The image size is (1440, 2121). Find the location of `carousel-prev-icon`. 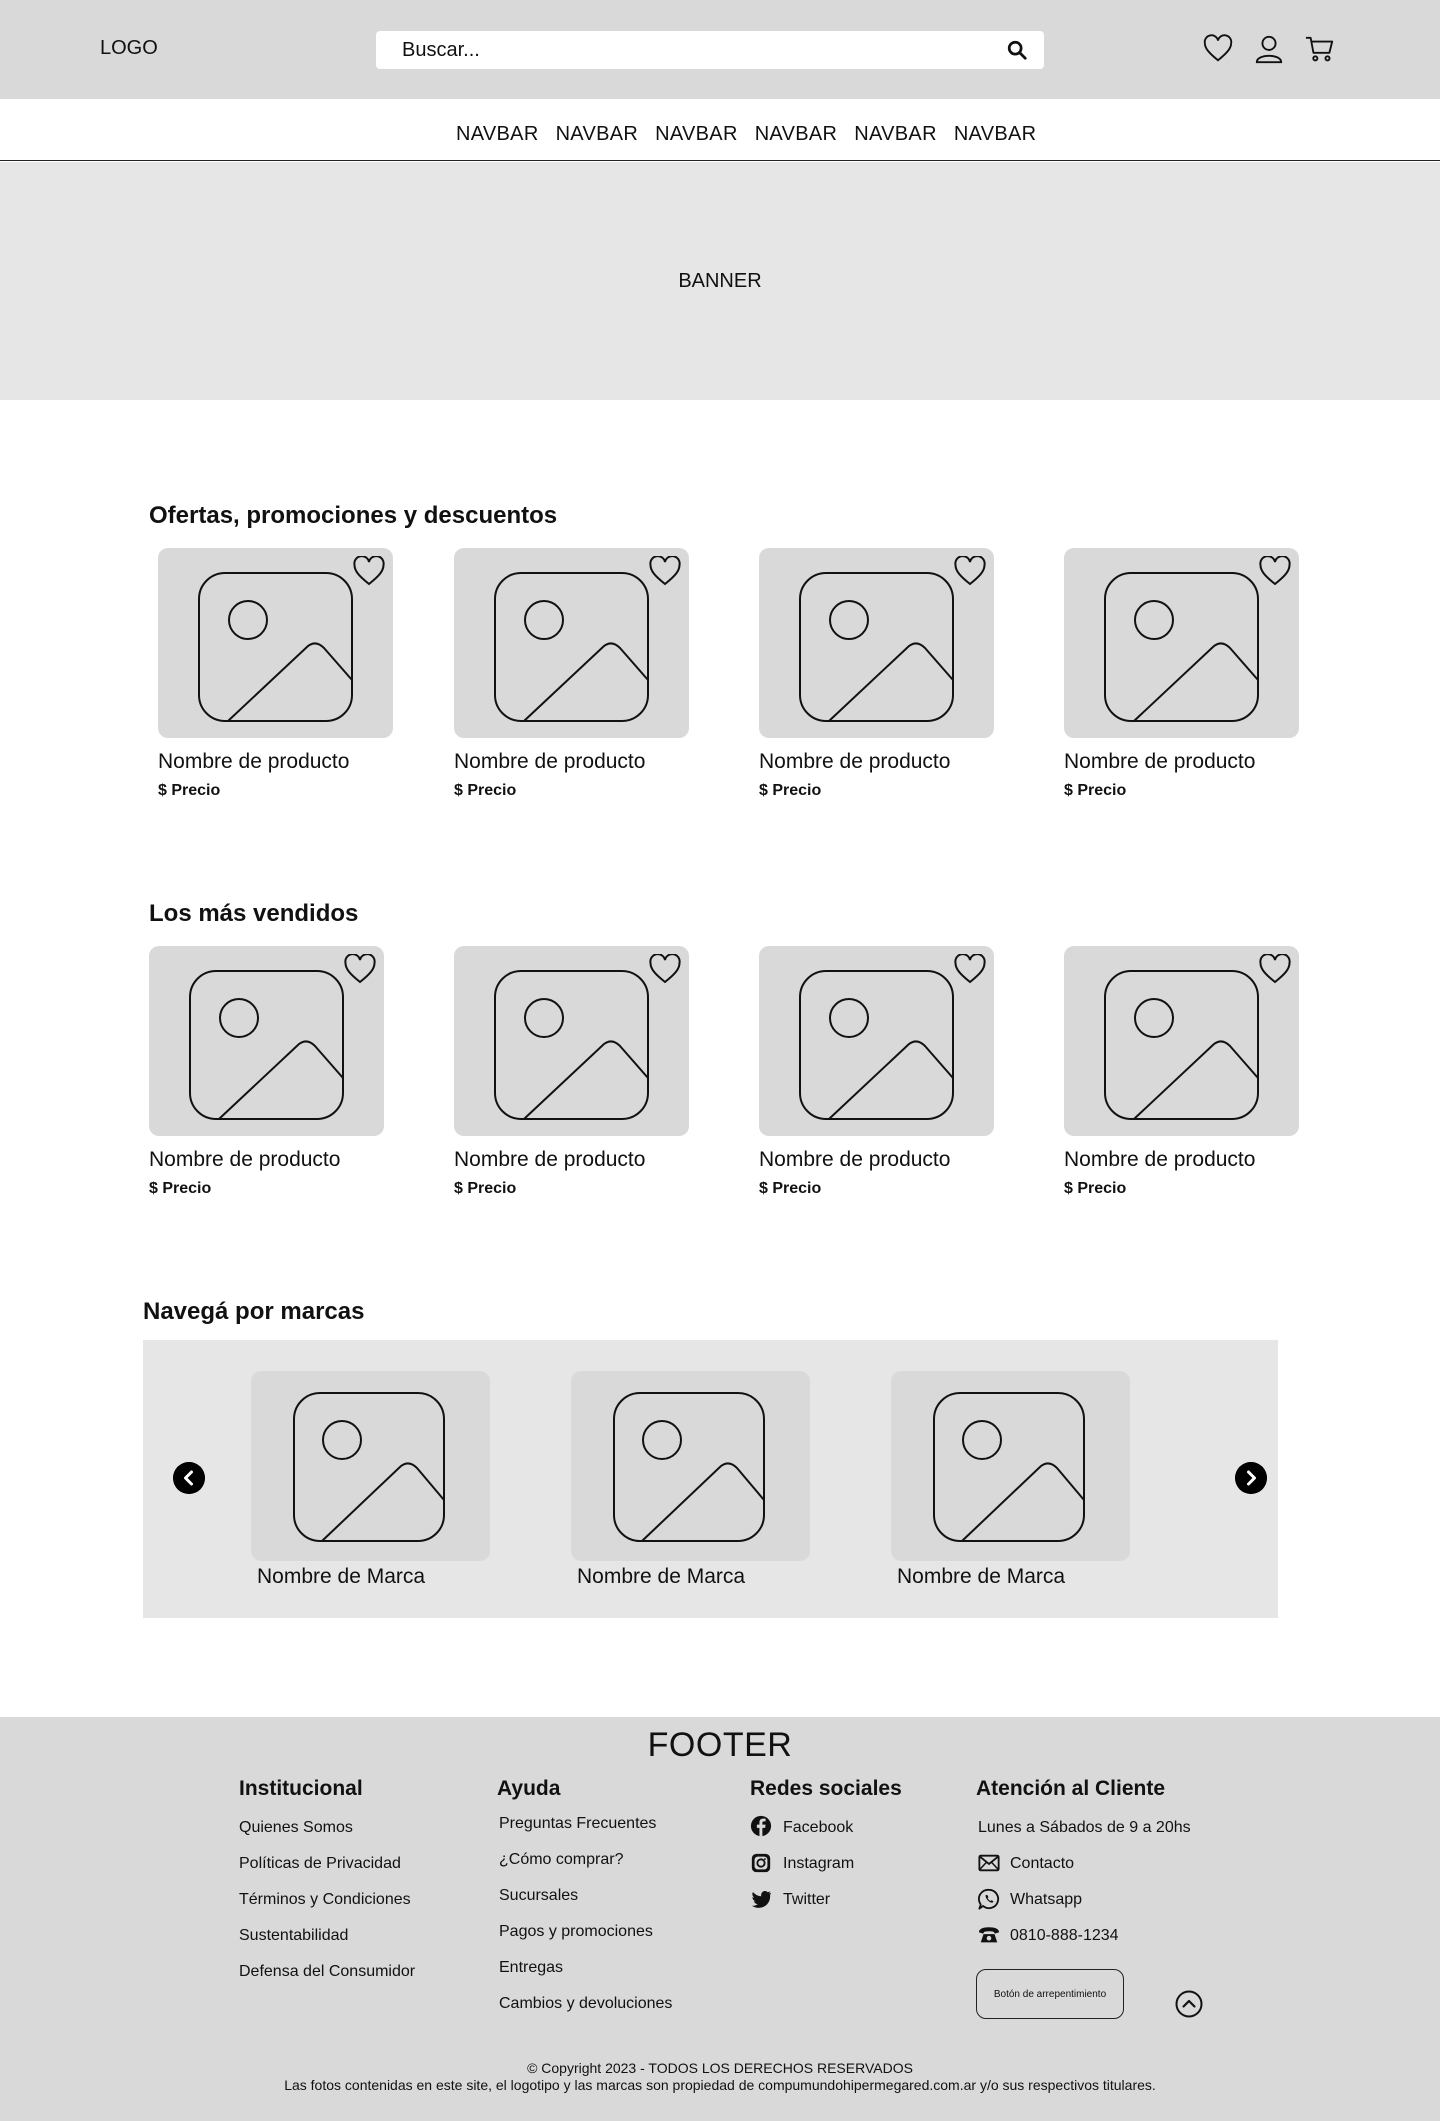

carousel-prev-icon is located at coordinates (189, 1478).